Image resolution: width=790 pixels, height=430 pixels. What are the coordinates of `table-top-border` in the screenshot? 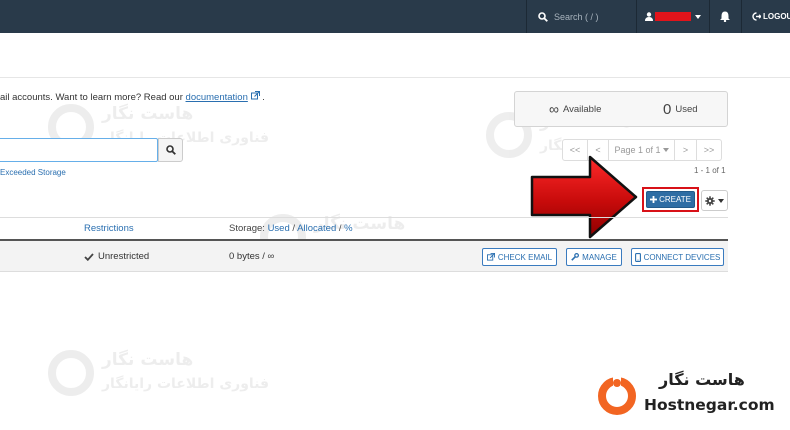 It's located at (364, 217).